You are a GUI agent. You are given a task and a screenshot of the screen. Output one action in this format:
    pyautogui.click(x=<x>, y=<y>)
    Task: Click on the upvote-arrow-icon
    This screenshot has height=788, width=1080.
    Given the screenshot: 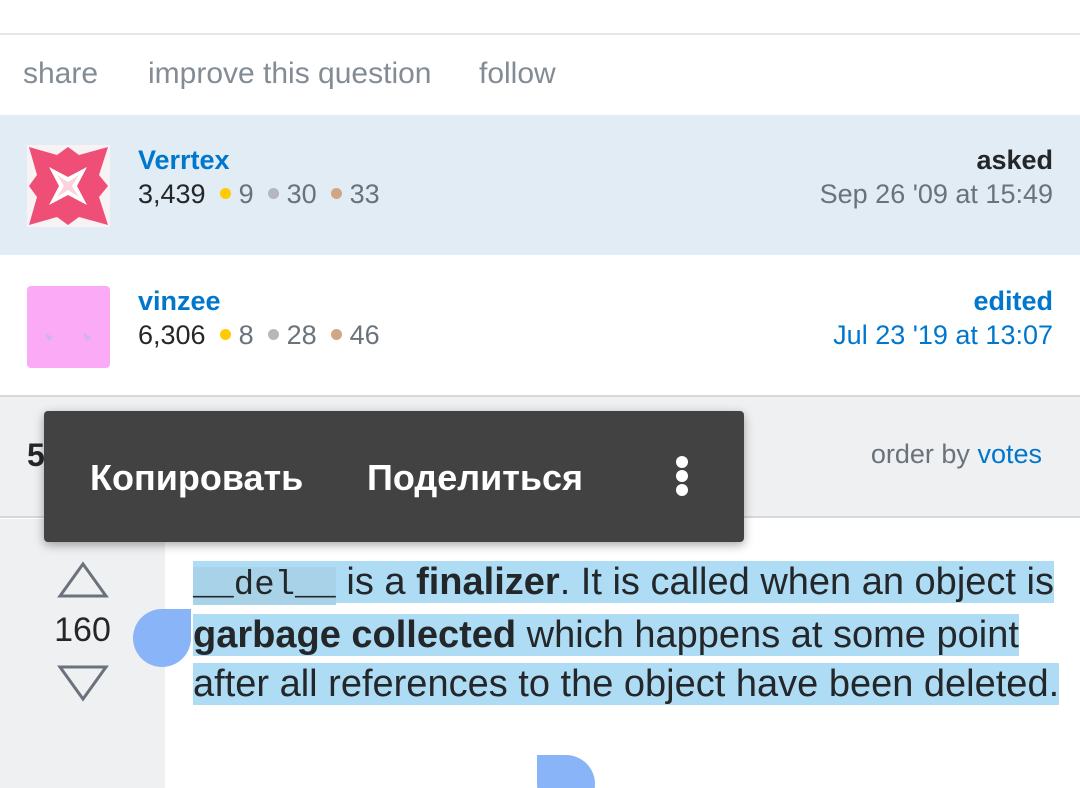 What is the action you would take?
    pyautogui.click(x=83, y=580)
    